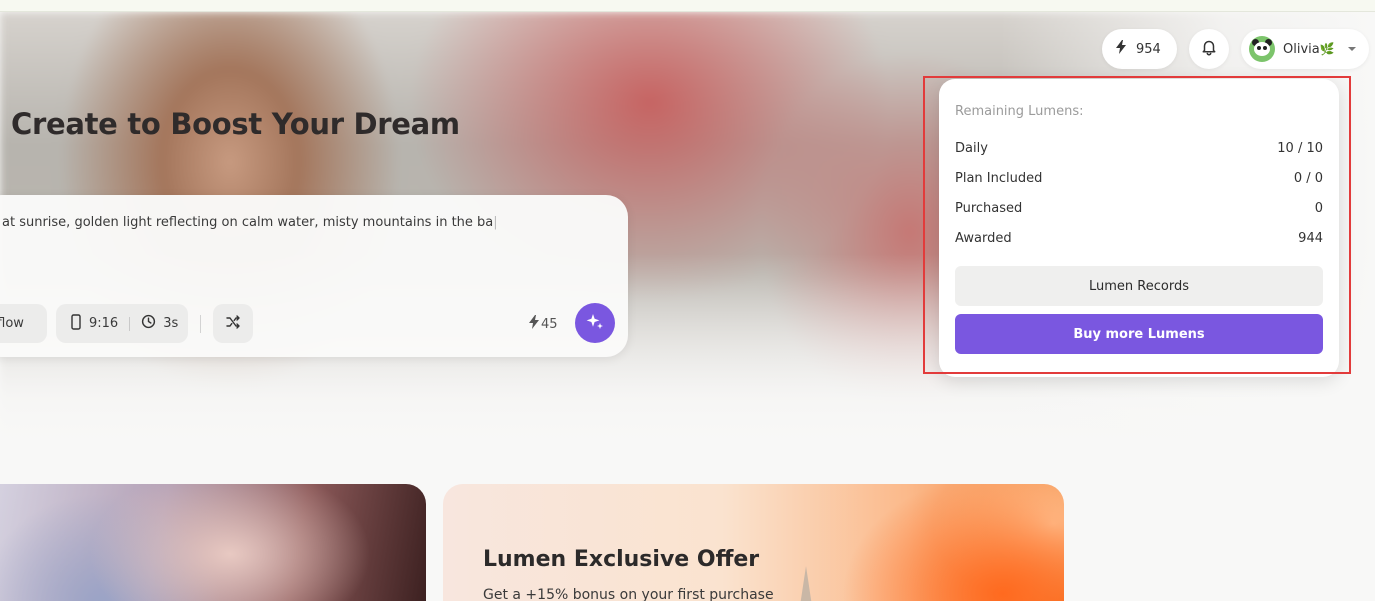 Image resolution: width=1375 pixels, height=601 pixels. Describe the element at coordinates (1139, 334) in the screenshot. I see `buy-more-lumens-button: Buy more Lumens` at that location.